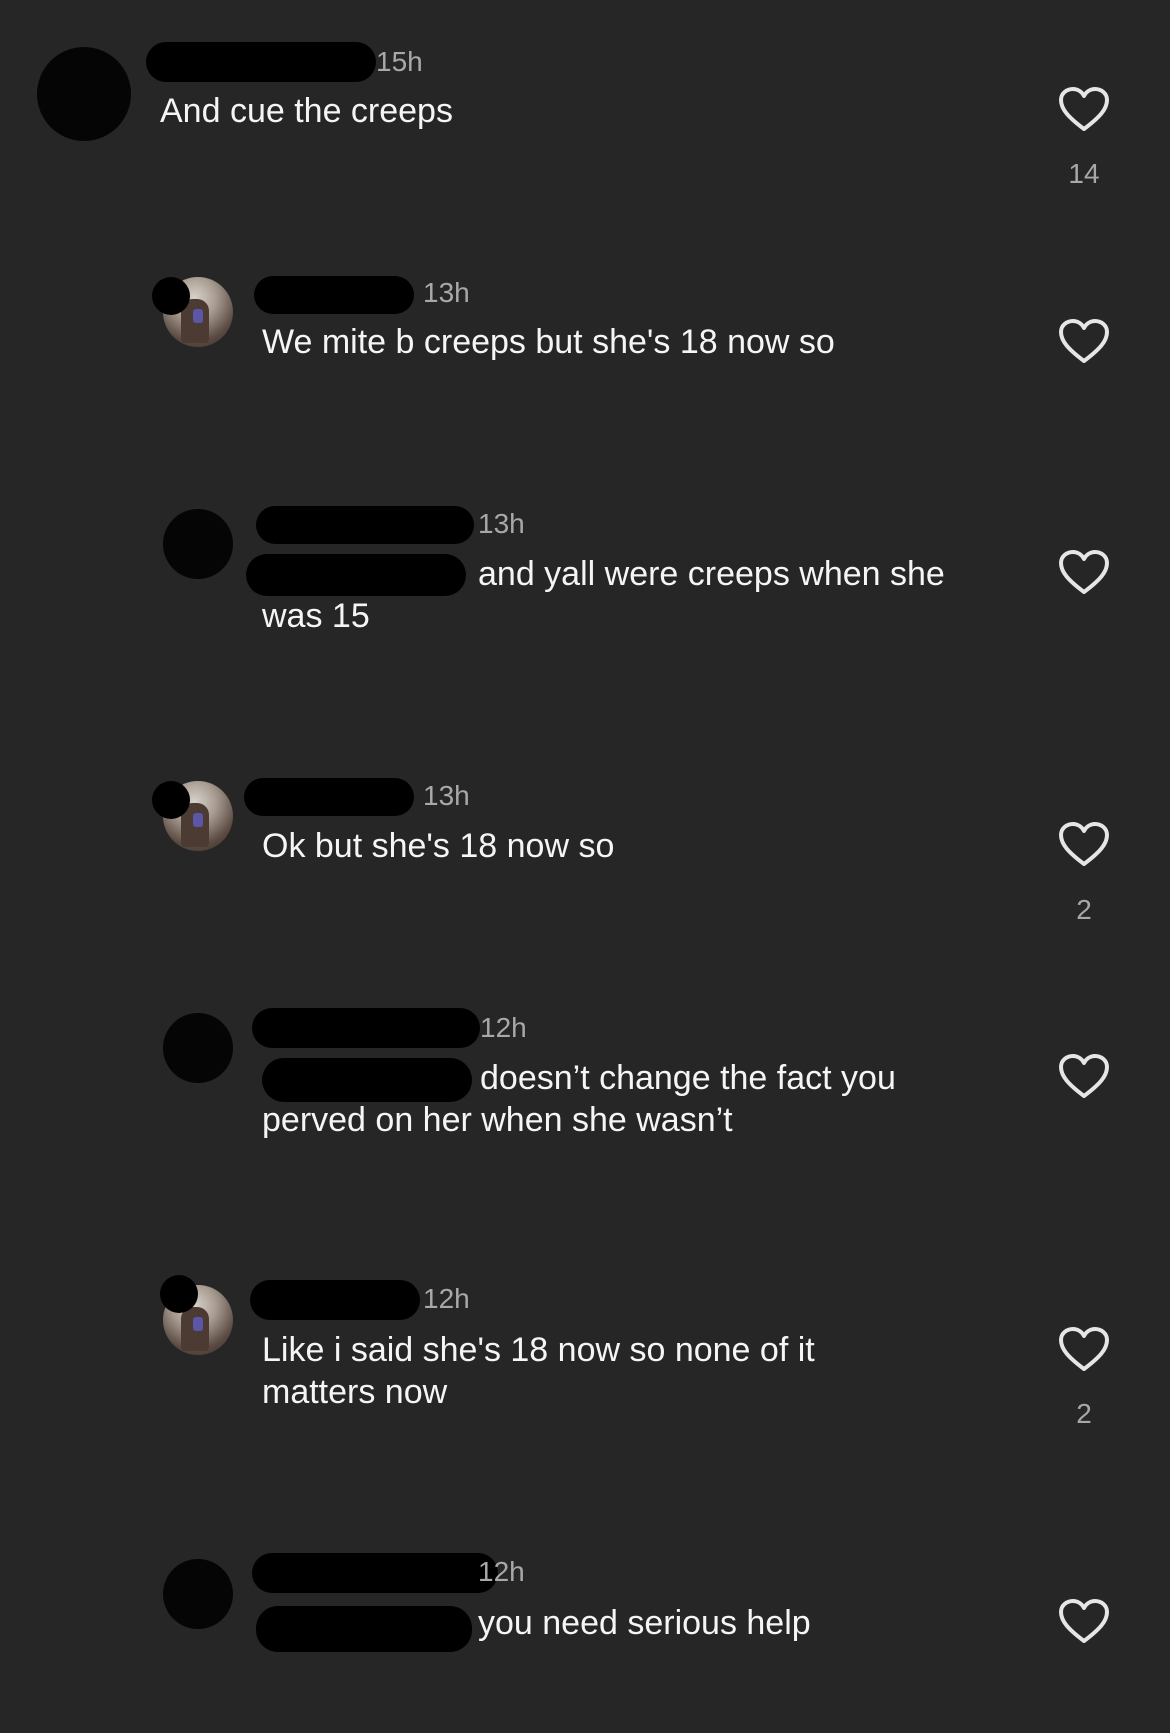  I want to click on comment-text-line: And cue the creeps, so click(306, 111).